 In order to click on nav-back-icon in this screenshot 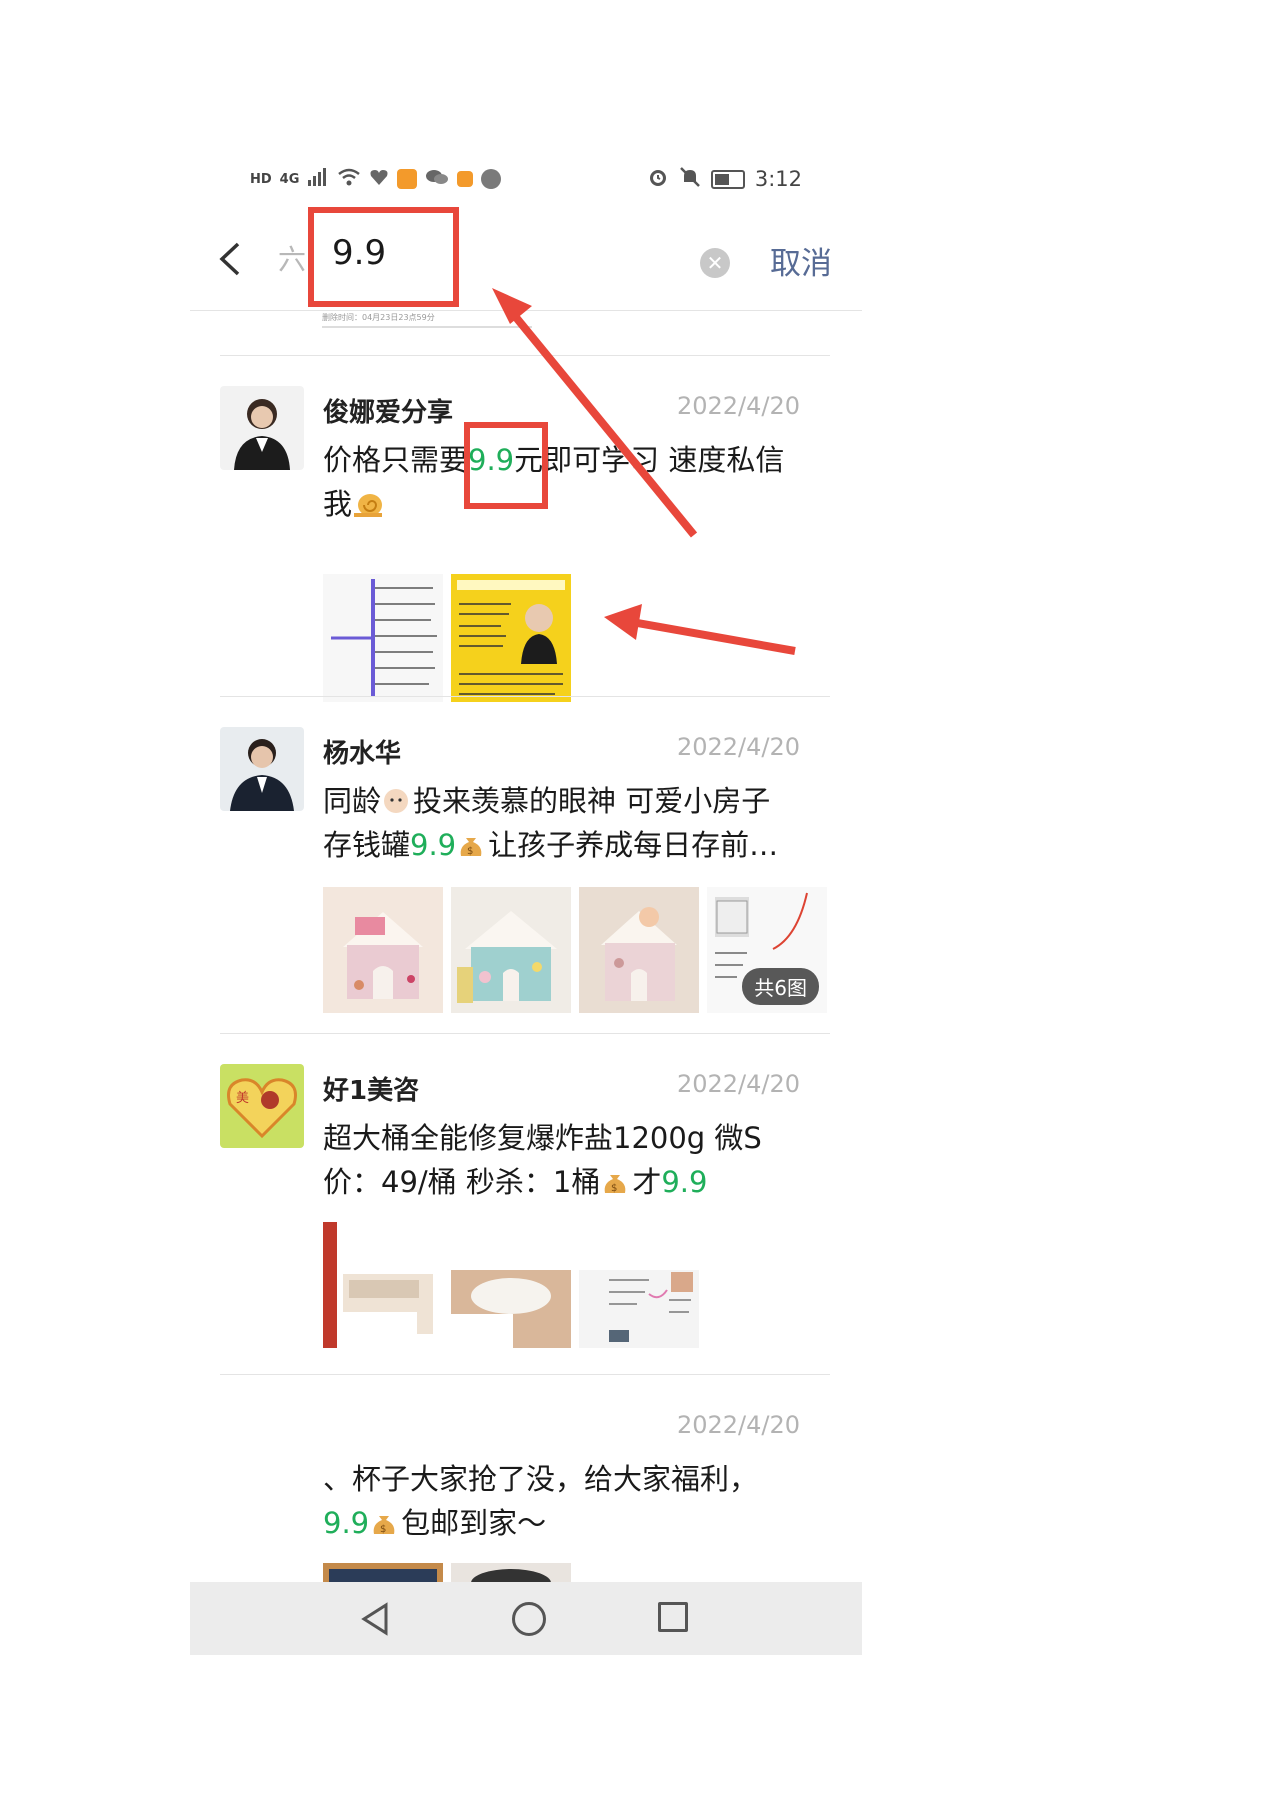, I will do `click(375, 1621)`.